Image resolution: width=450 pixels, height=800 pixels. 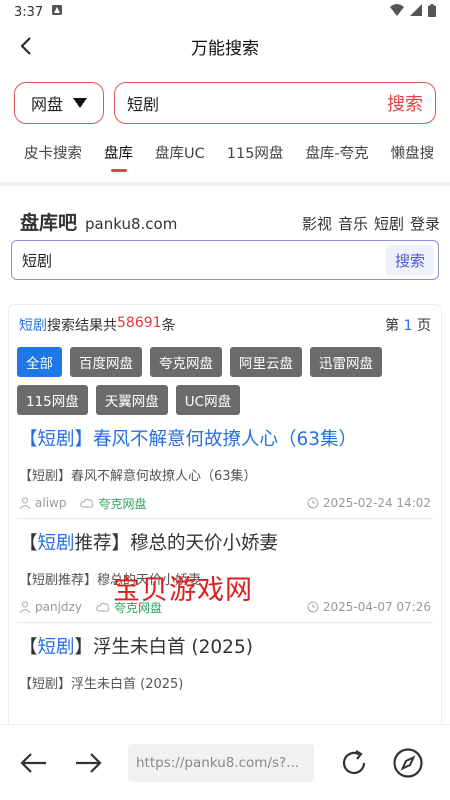 I want to click on compass-button, so click(x=408, y=763).